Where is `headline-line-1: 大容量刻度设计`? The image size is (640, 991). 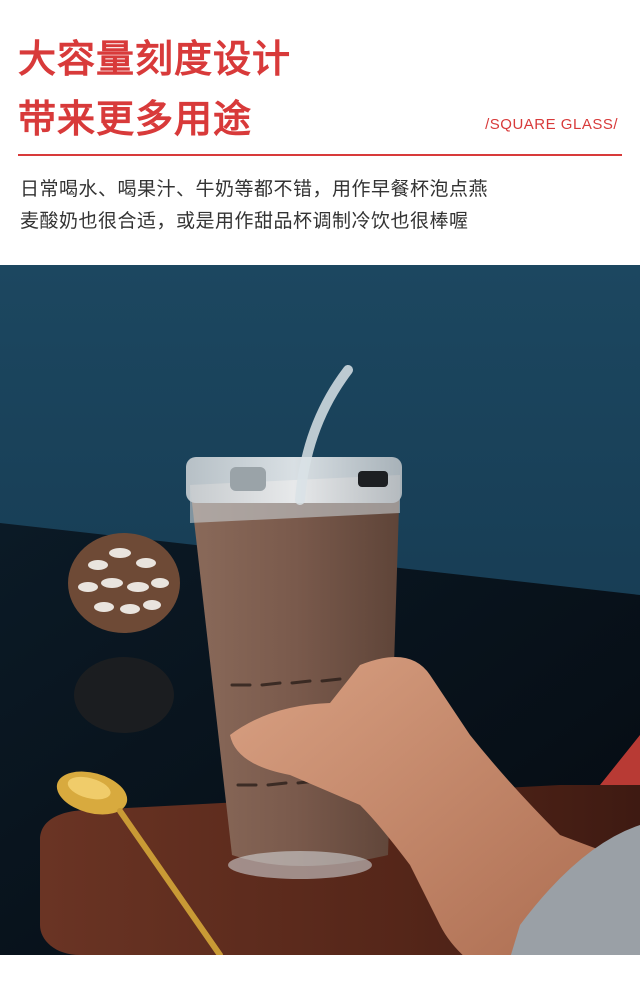
headline-line-1: 大容量刻度设计 is located at coordinates (155, 59).